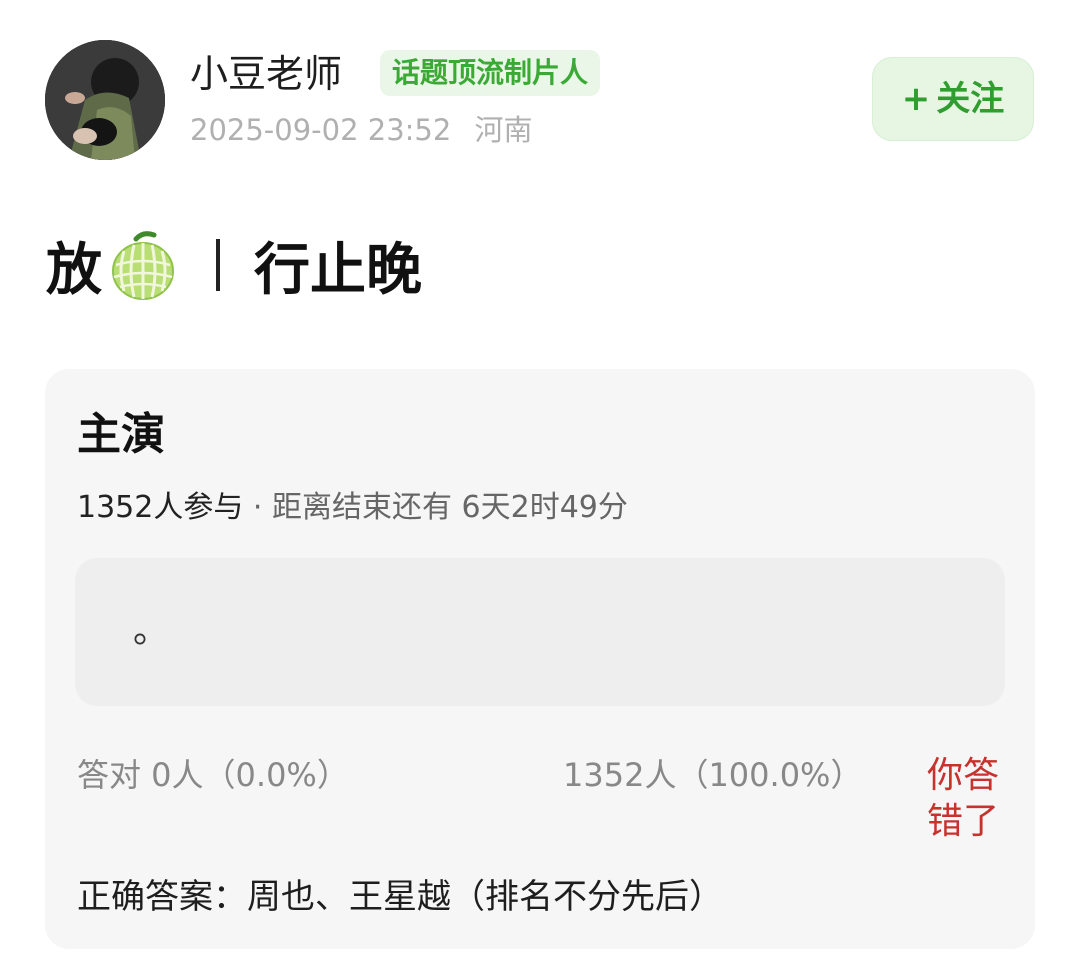 The width and height of the screenshot is (1078, 958). Describe the element at coordinates (440, 507) in the screenshot. I see `quiz-countdown: · 距离结束还有 6天2时49分` at that location.